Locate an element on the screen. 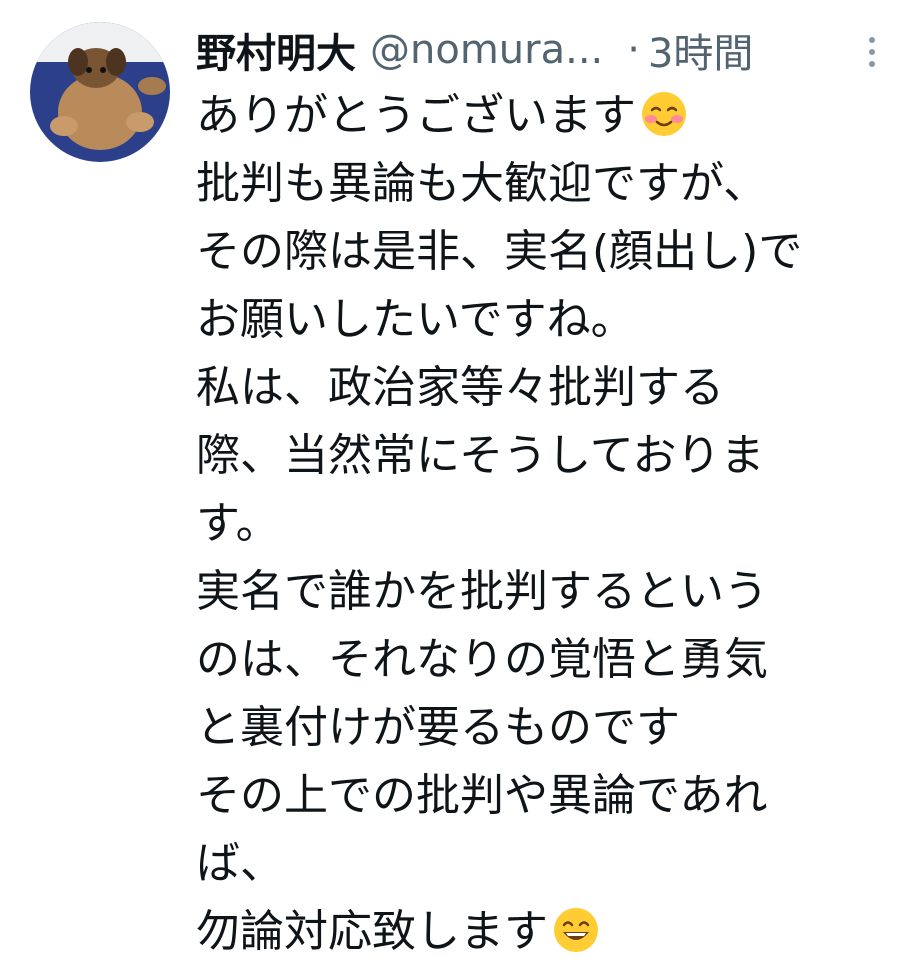 The height and width of the screenshot is (974, 921). tweet-line: 批判も異論も大歓迎ですが、 is located at coordinates (482, 183).